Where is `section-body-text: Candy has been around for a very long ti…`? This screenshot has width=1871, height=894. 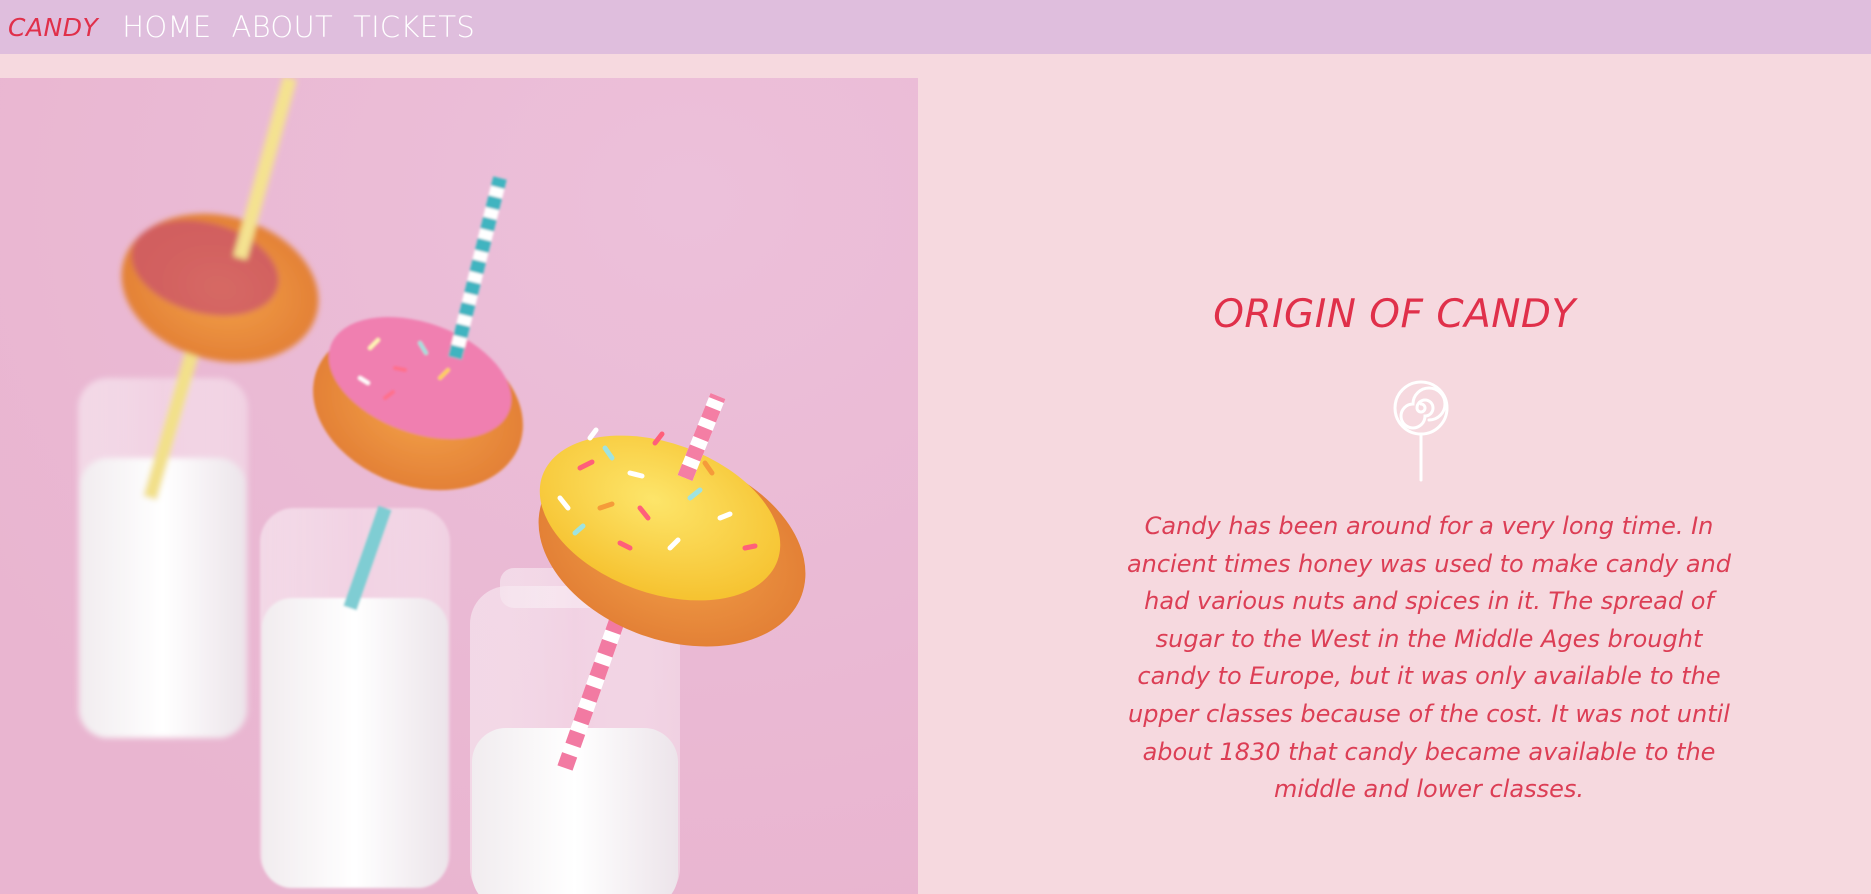
section-body-text: Candy has been around for a very long ti… is located at coordinates (1429, 658).